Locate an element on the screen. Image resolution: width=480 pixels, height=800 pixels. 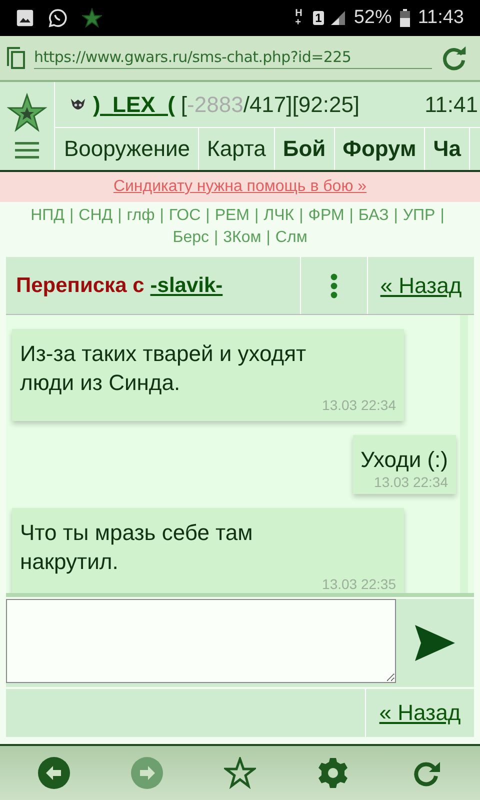
stats-text: /417][92:25] is located at coordinates (301, 104).